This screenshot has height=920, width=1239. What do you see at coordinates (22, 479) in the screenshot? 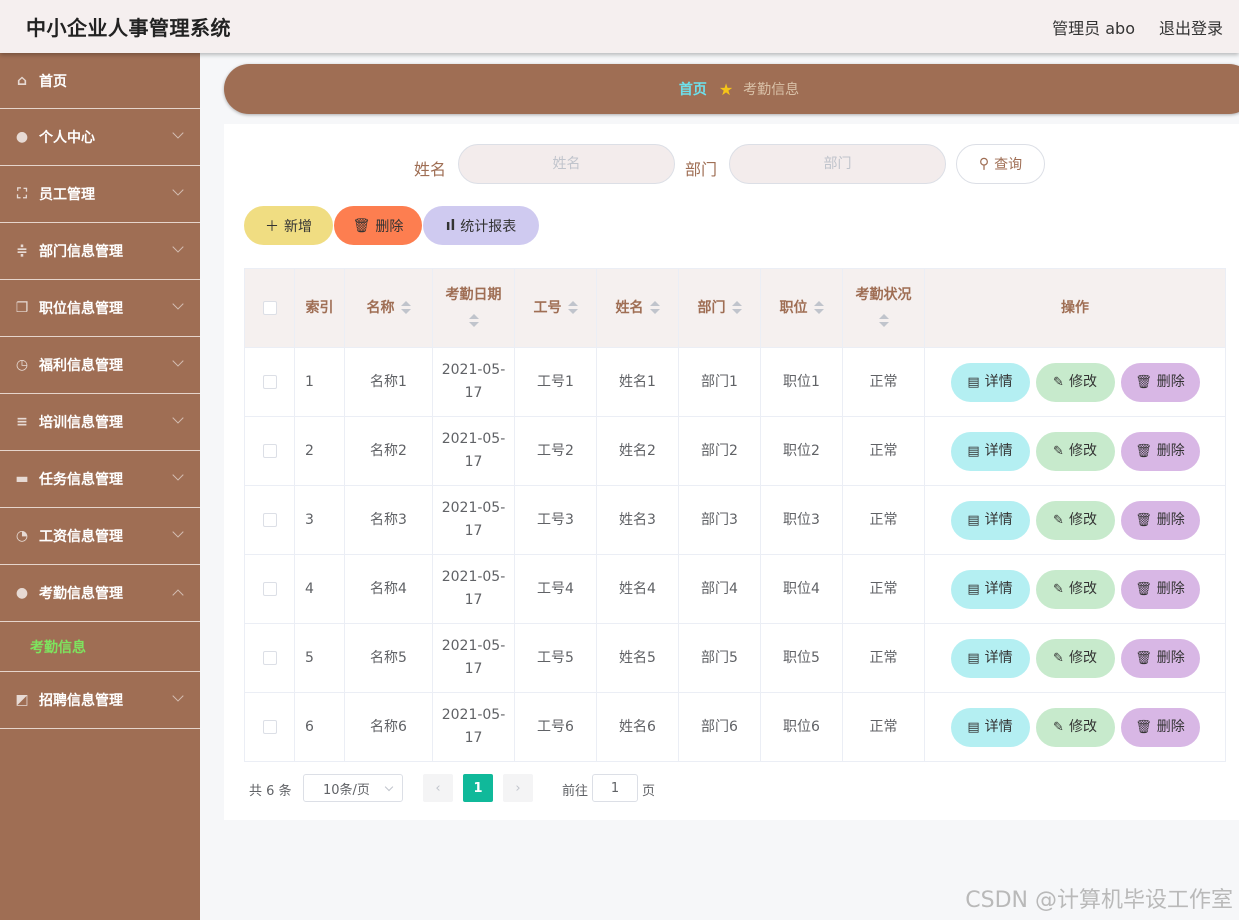
I see `monitor-icon: ▬` at bounding box center [22, 479].